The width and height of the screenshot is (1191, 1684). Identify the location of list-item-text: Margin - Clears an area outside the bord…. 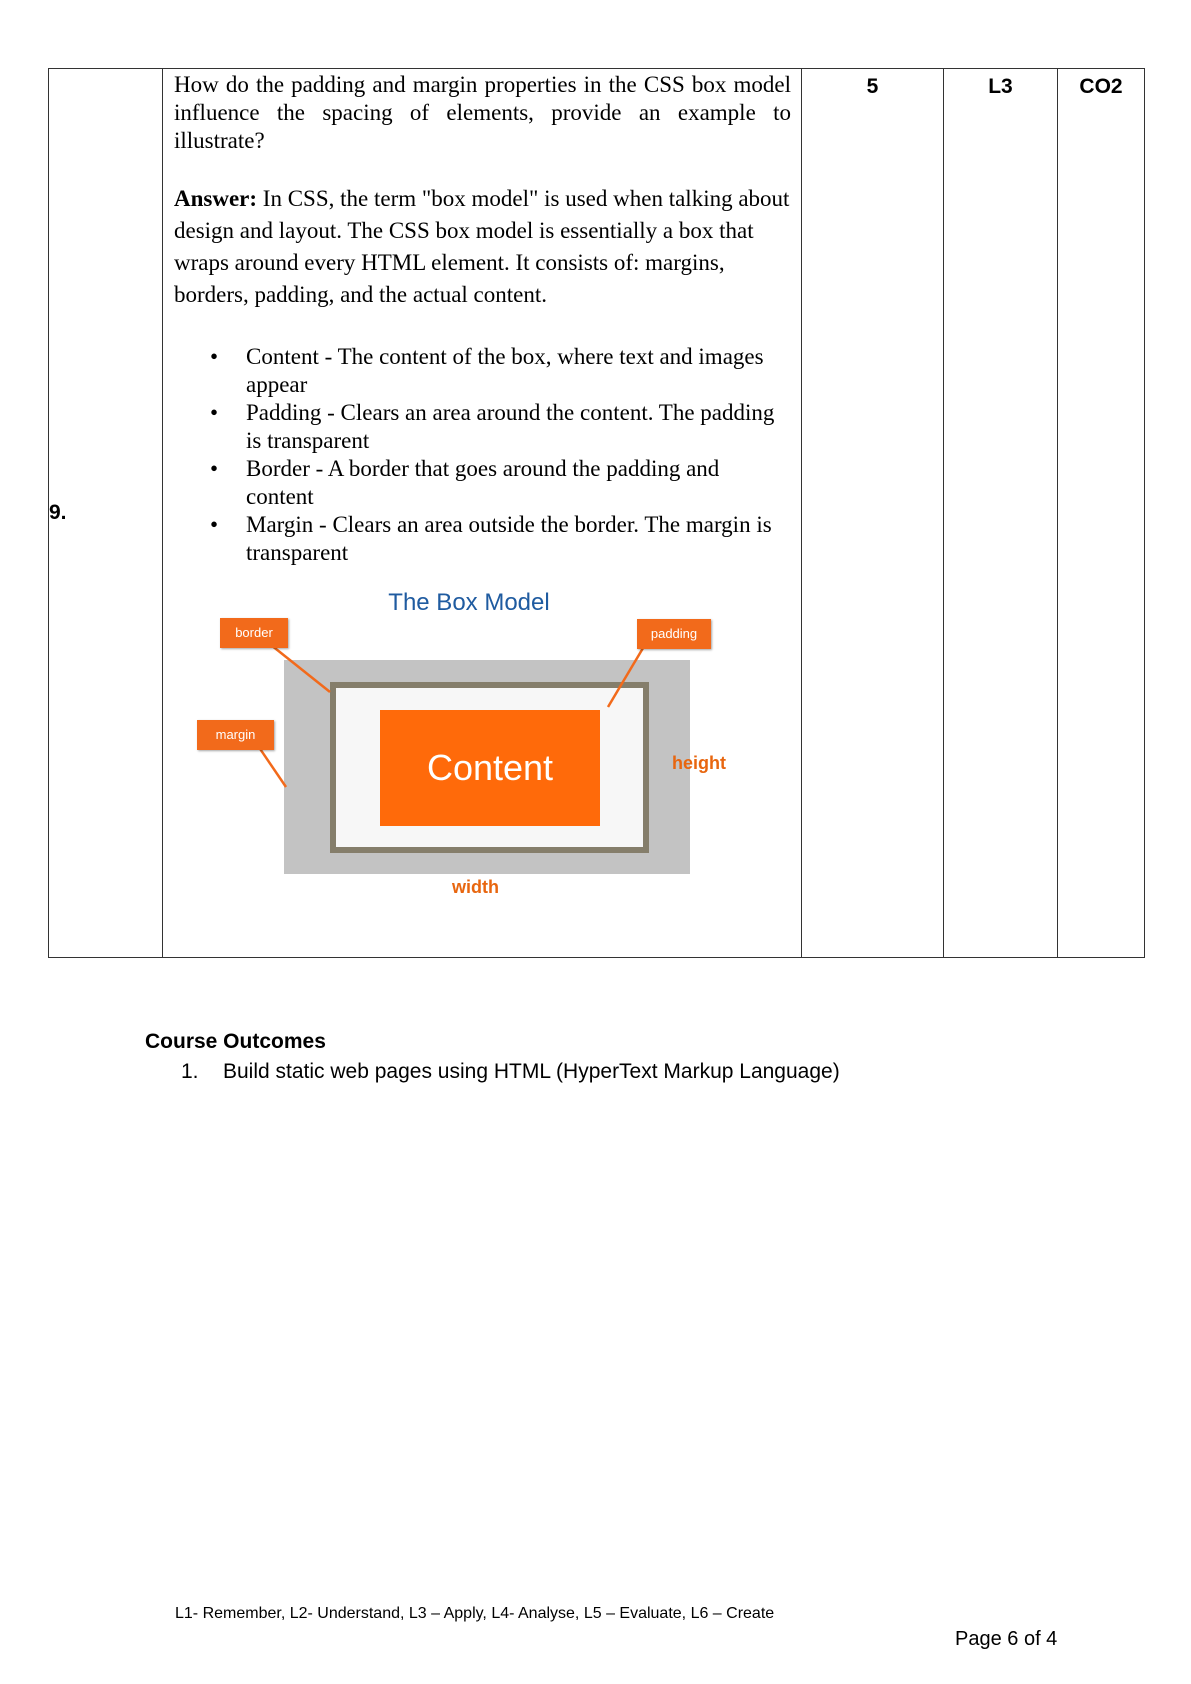
(509, 538).